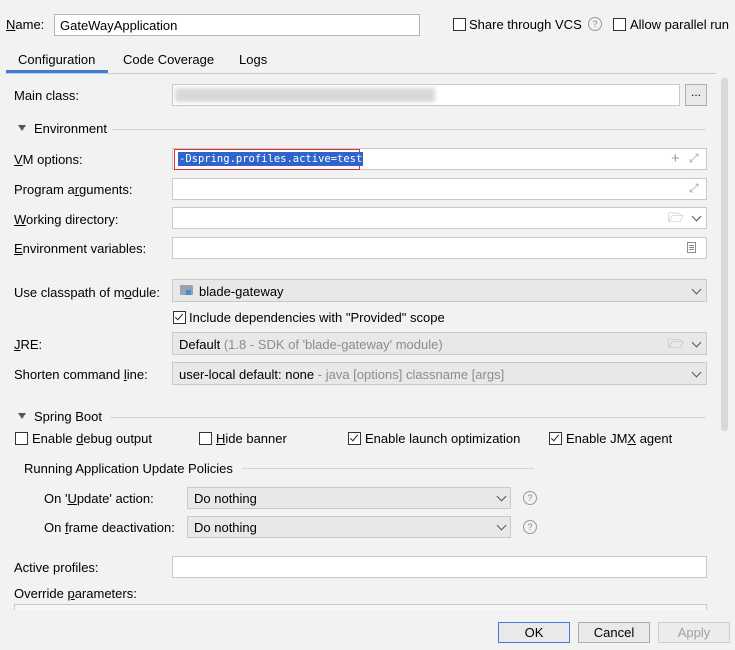 The height and width of the screenshot is (650, 735). Describe the element at coordinates (81, 374) in the screenshot. I see `shorten-label: Shorten command line:` at that location.